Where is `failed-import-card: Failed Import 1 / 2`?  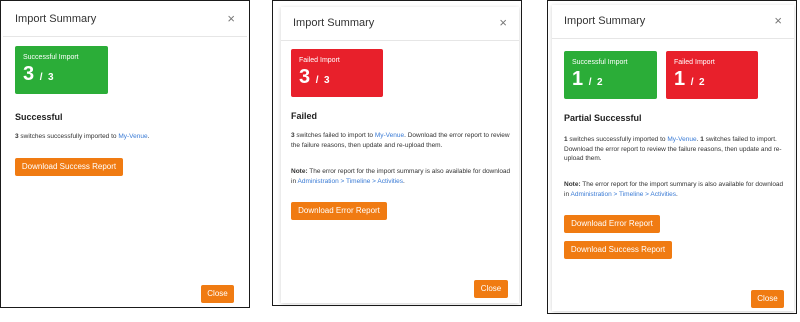
failed-import-card: Failed Import 1 / 2 is located at coordinates (712, 75).